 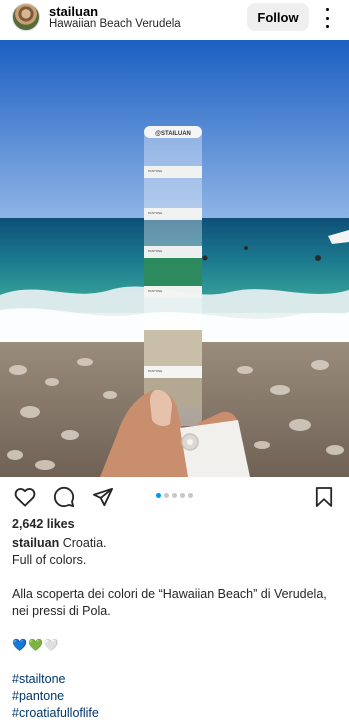 What do you see at coordinates (177, 712) in the screenshot?
I see `hashtag-link: #croatiafulloflife` at bounding box center [177, 712].